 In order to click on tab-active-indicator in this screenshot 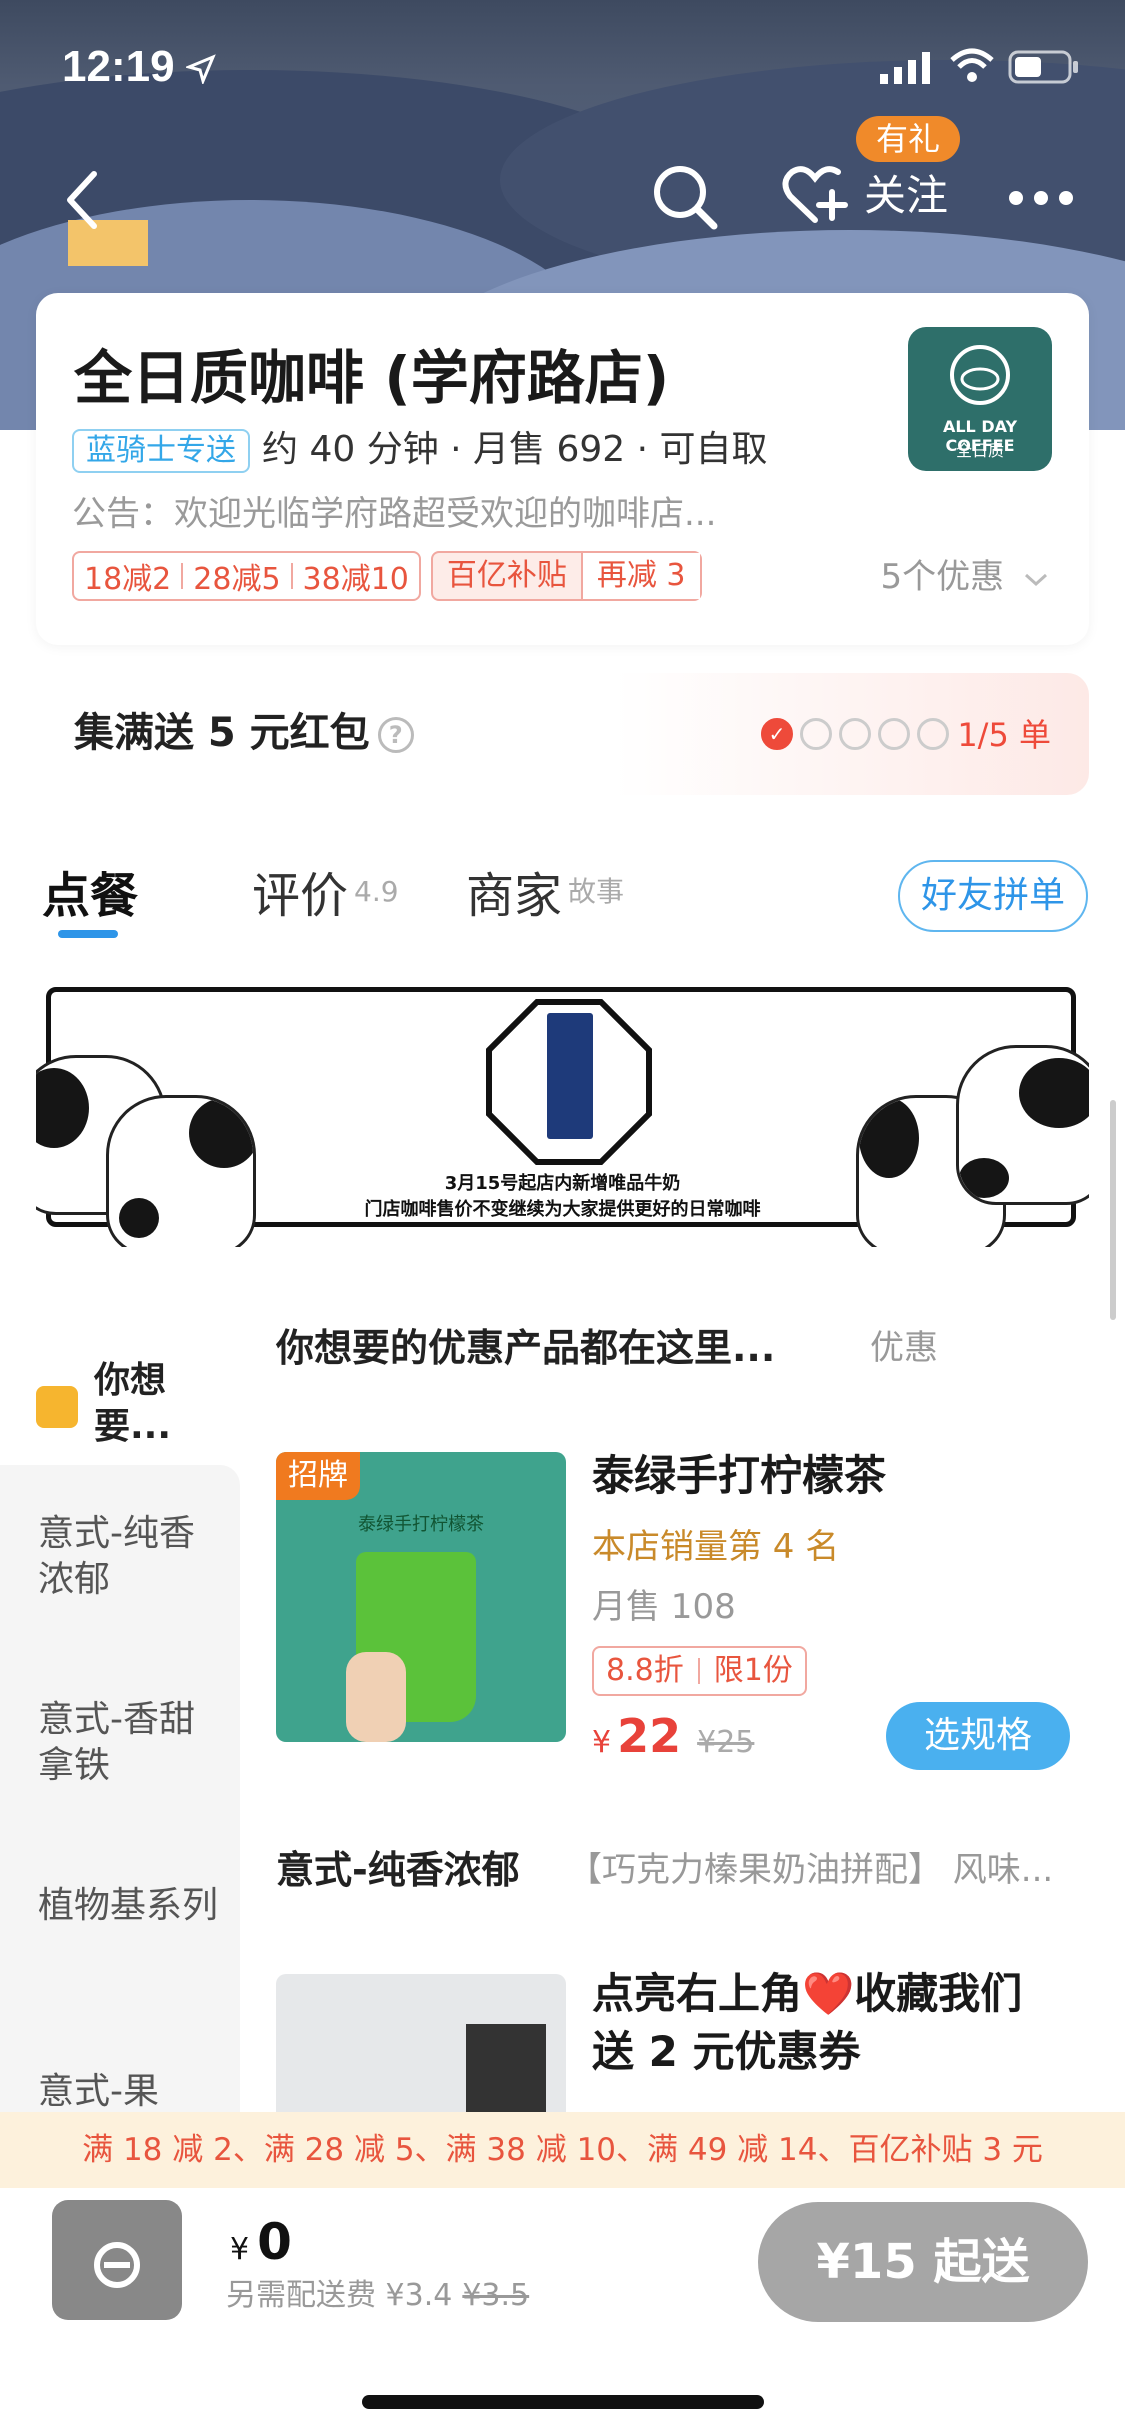, I will do `click(88, 934)`.